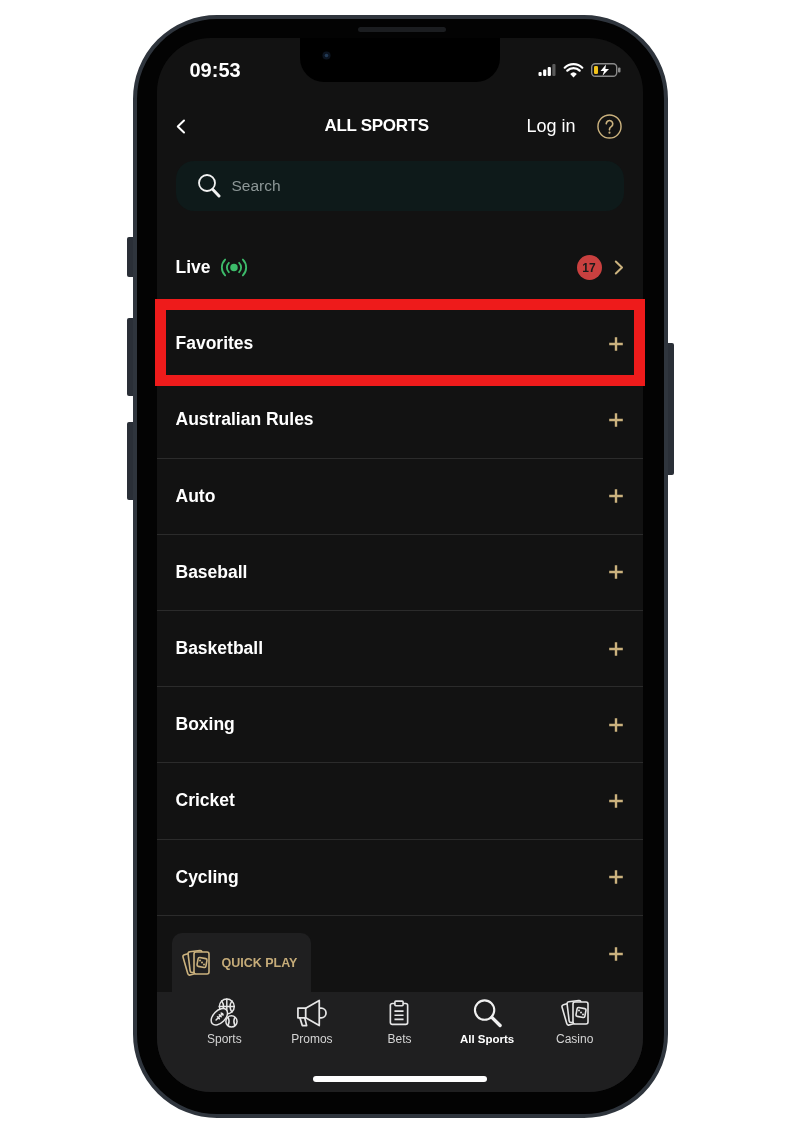  What do you see at coordinates (605, 70) in the screenshot?
I see `battery-icon` at bounding box center [605, 70].